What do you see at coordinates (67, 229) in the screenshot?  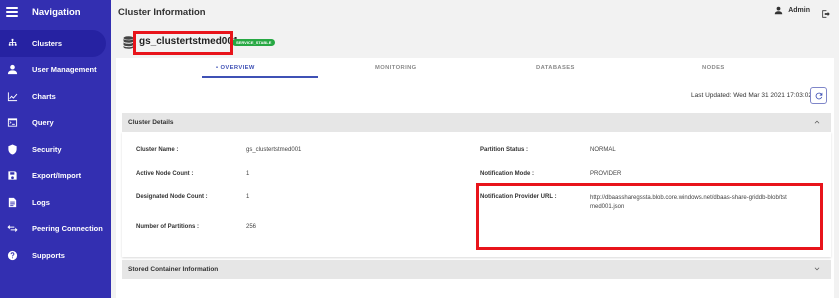 I see `sidebar-item-label: Peering Connection` at bounding box center [67, 229].